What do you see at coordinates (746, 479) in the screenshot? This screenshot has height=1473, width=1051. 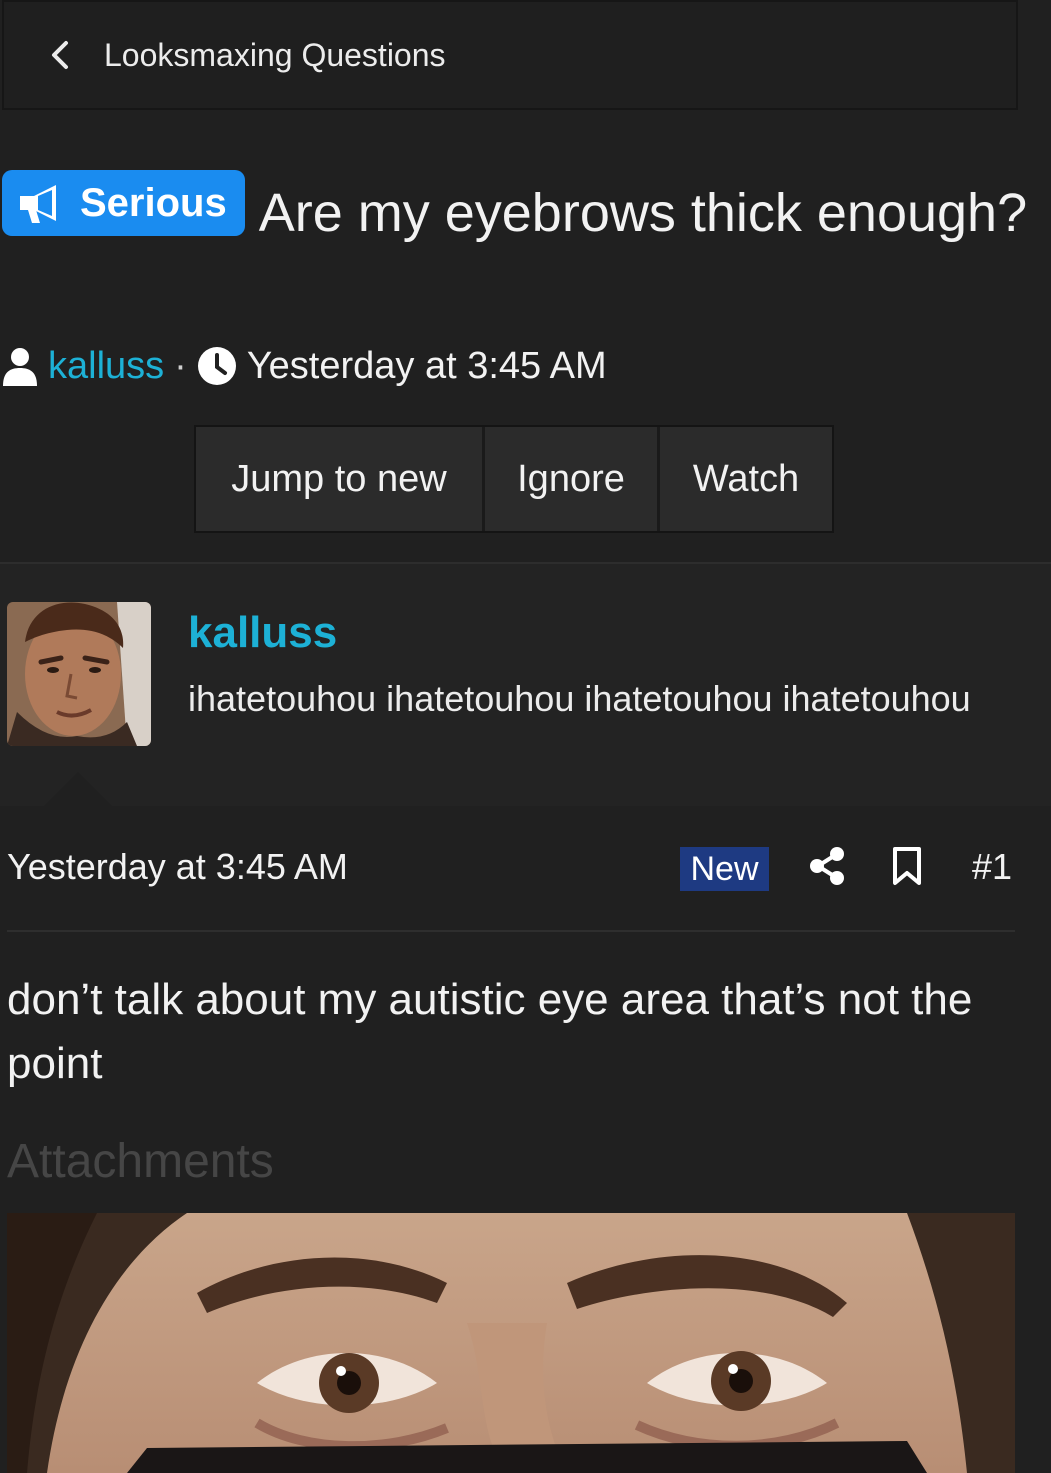 I see `watch-button: Watch` at bounding box center [746, 479].